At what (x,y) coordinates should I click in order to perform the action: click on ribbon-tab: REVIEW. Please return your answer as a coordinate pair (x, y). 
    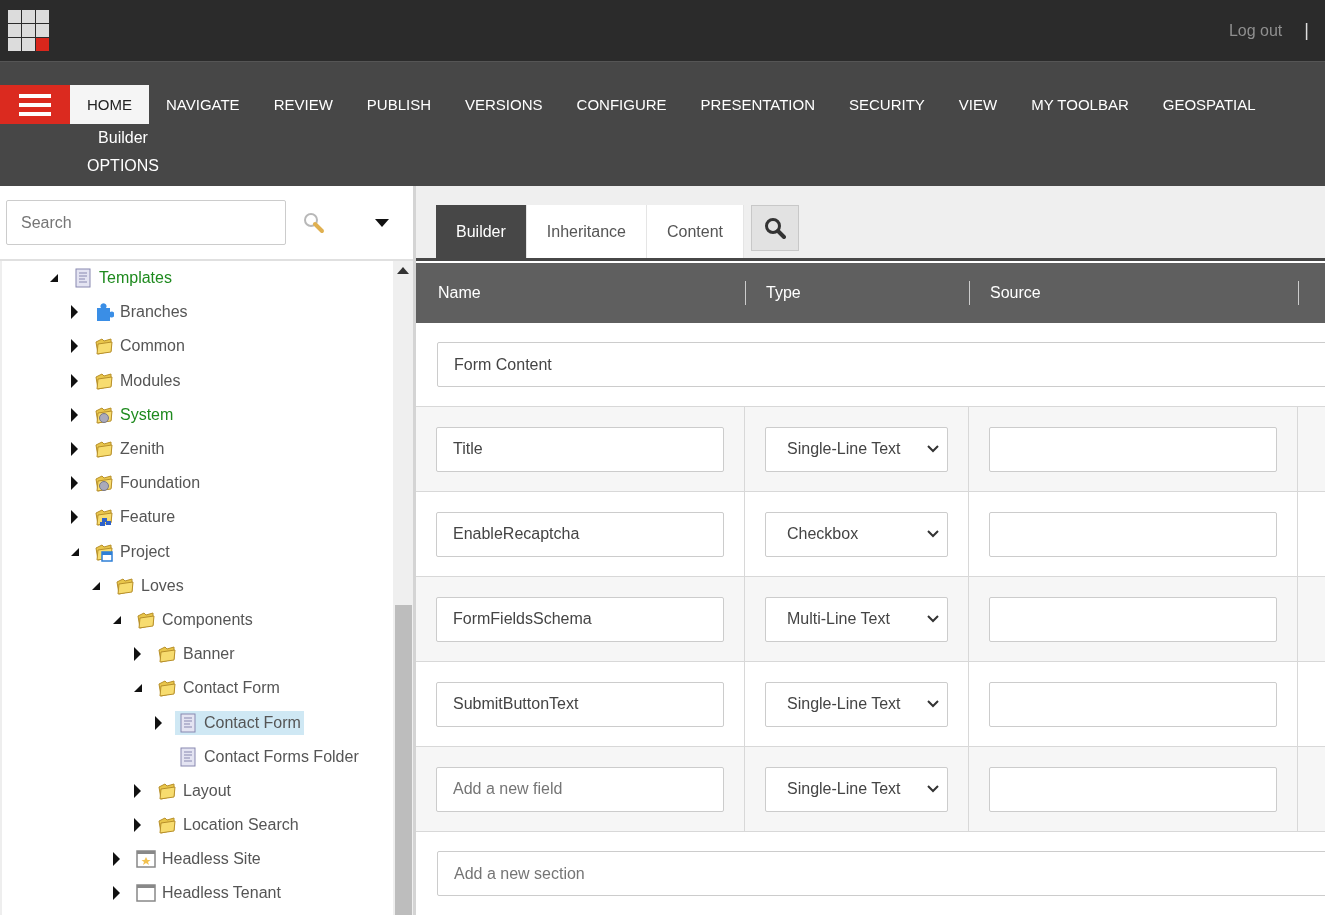
    Looking at the image, I should click on (303, 104).